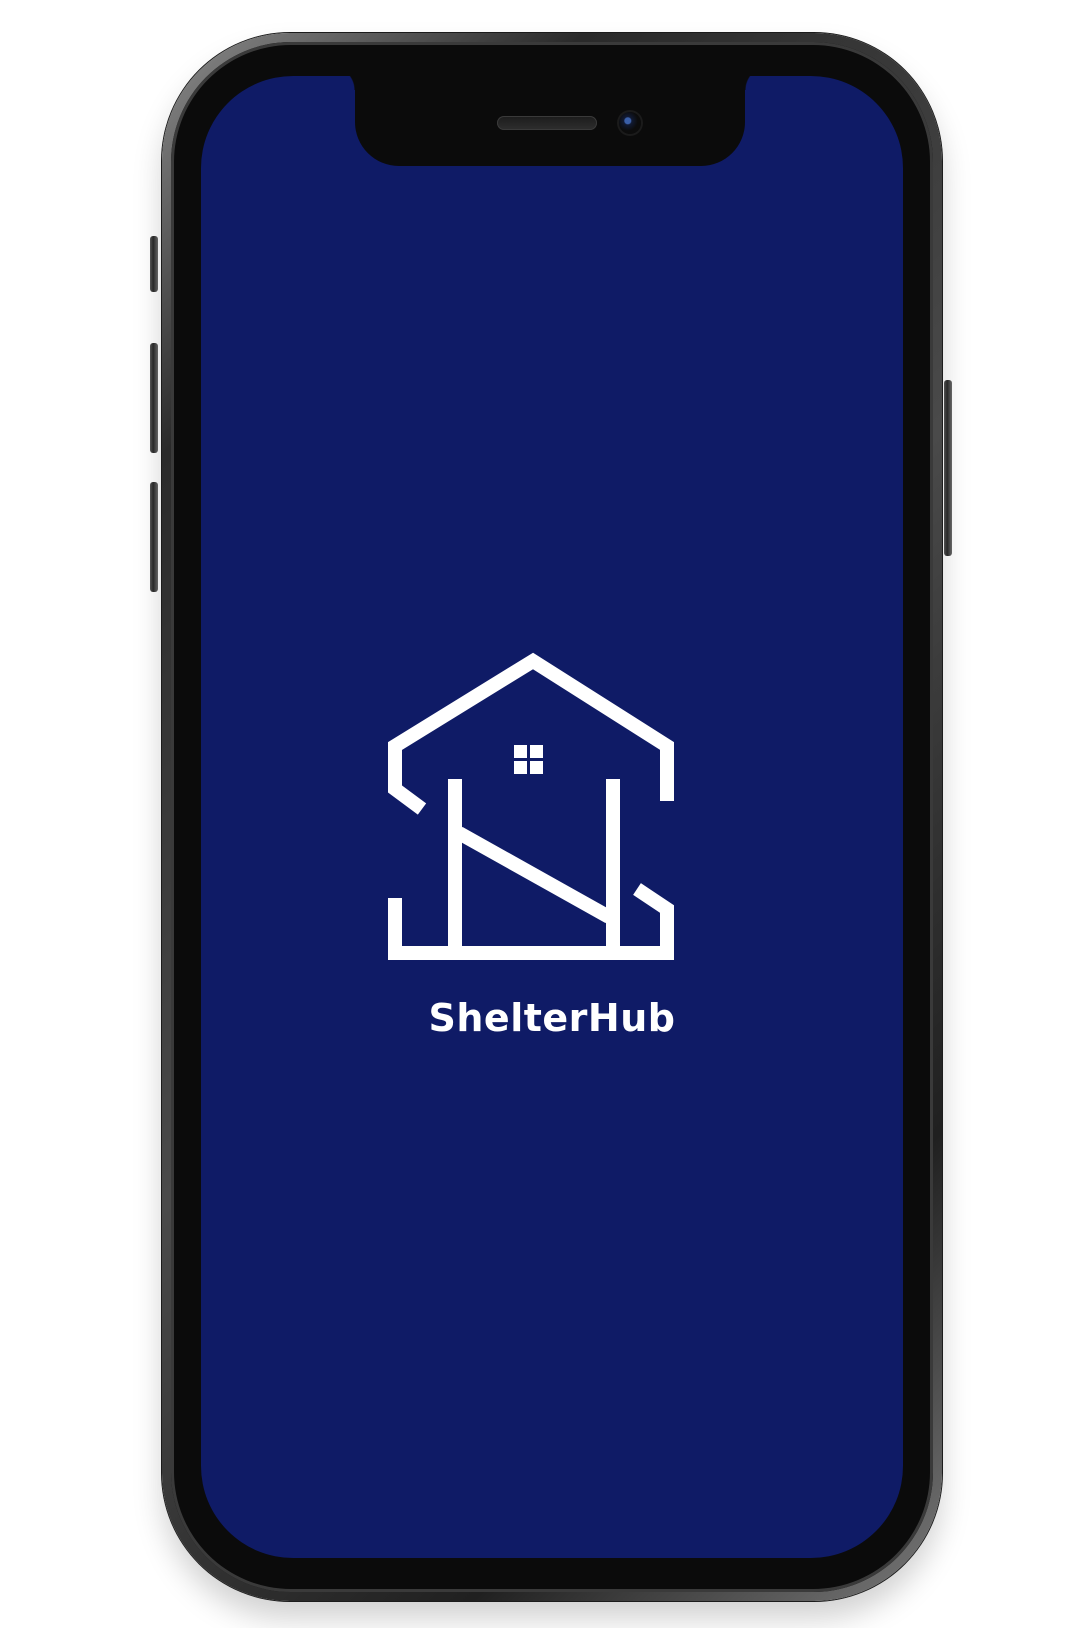 This screenshot has height=1628, width=1076. Describe the element at coordinates (154, 537) in the screenshot. I see `volume-down-button` at that location.